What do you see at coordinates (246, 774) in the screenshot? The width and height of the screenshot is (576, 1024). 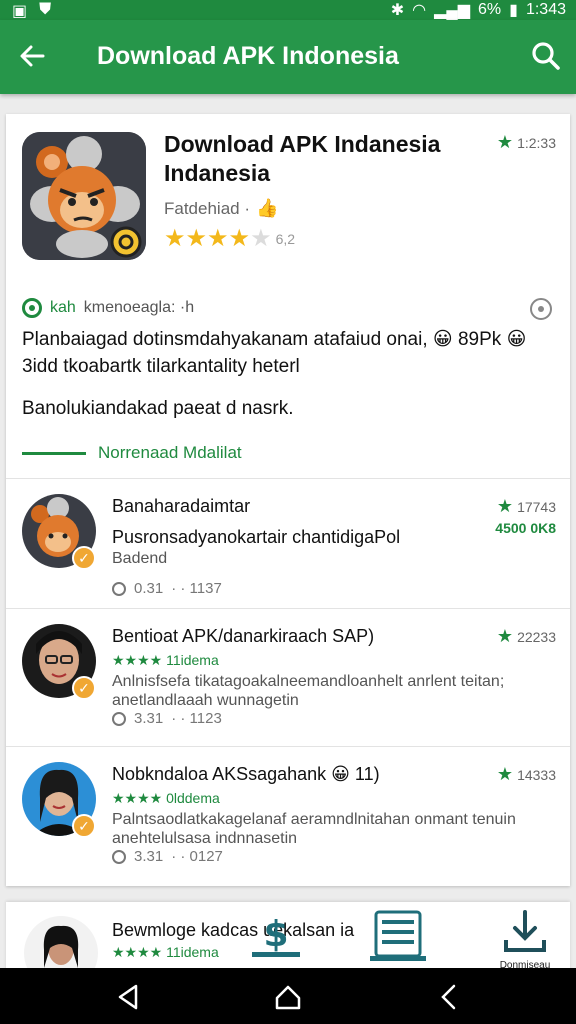 I see `item-title: Nobkndaloa AKSsagahank 😀 11)` at bounding box center [246, 774].